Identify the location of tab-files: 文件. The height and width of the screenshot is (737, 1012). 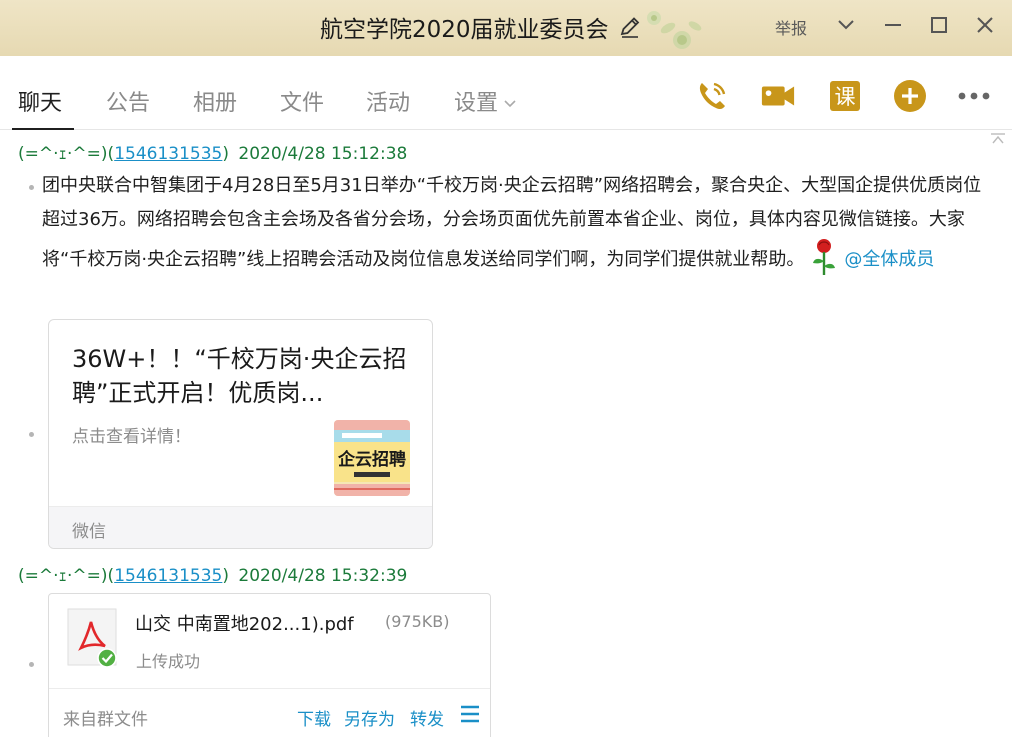
(302, 101).